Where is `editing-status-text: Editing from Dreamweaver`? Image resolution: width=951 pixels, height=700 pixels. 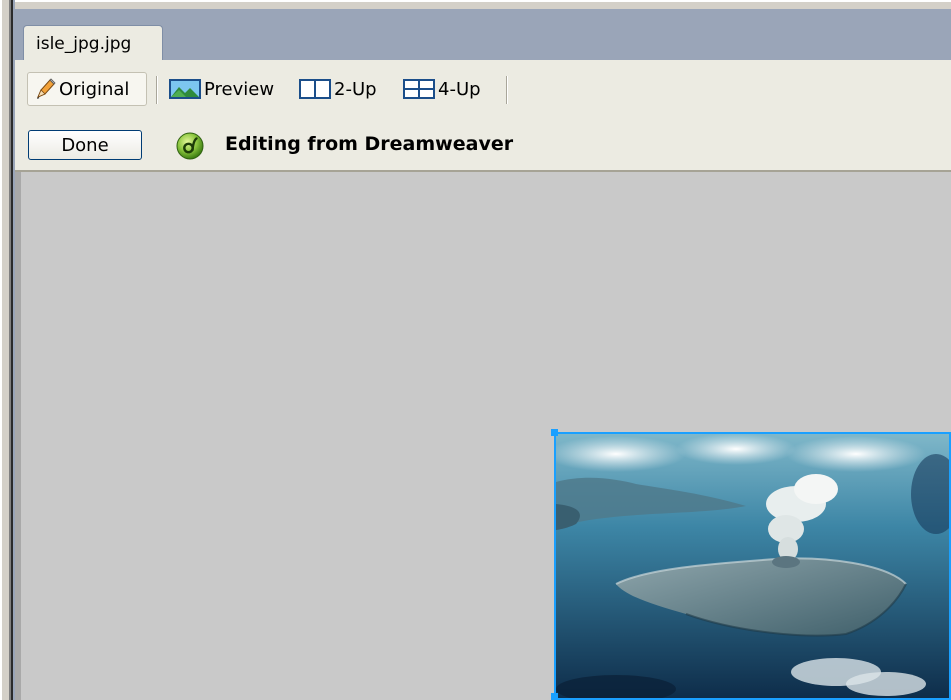
editing-status-text: Editing from Dreamweaver is located at coordinates (369, 144).